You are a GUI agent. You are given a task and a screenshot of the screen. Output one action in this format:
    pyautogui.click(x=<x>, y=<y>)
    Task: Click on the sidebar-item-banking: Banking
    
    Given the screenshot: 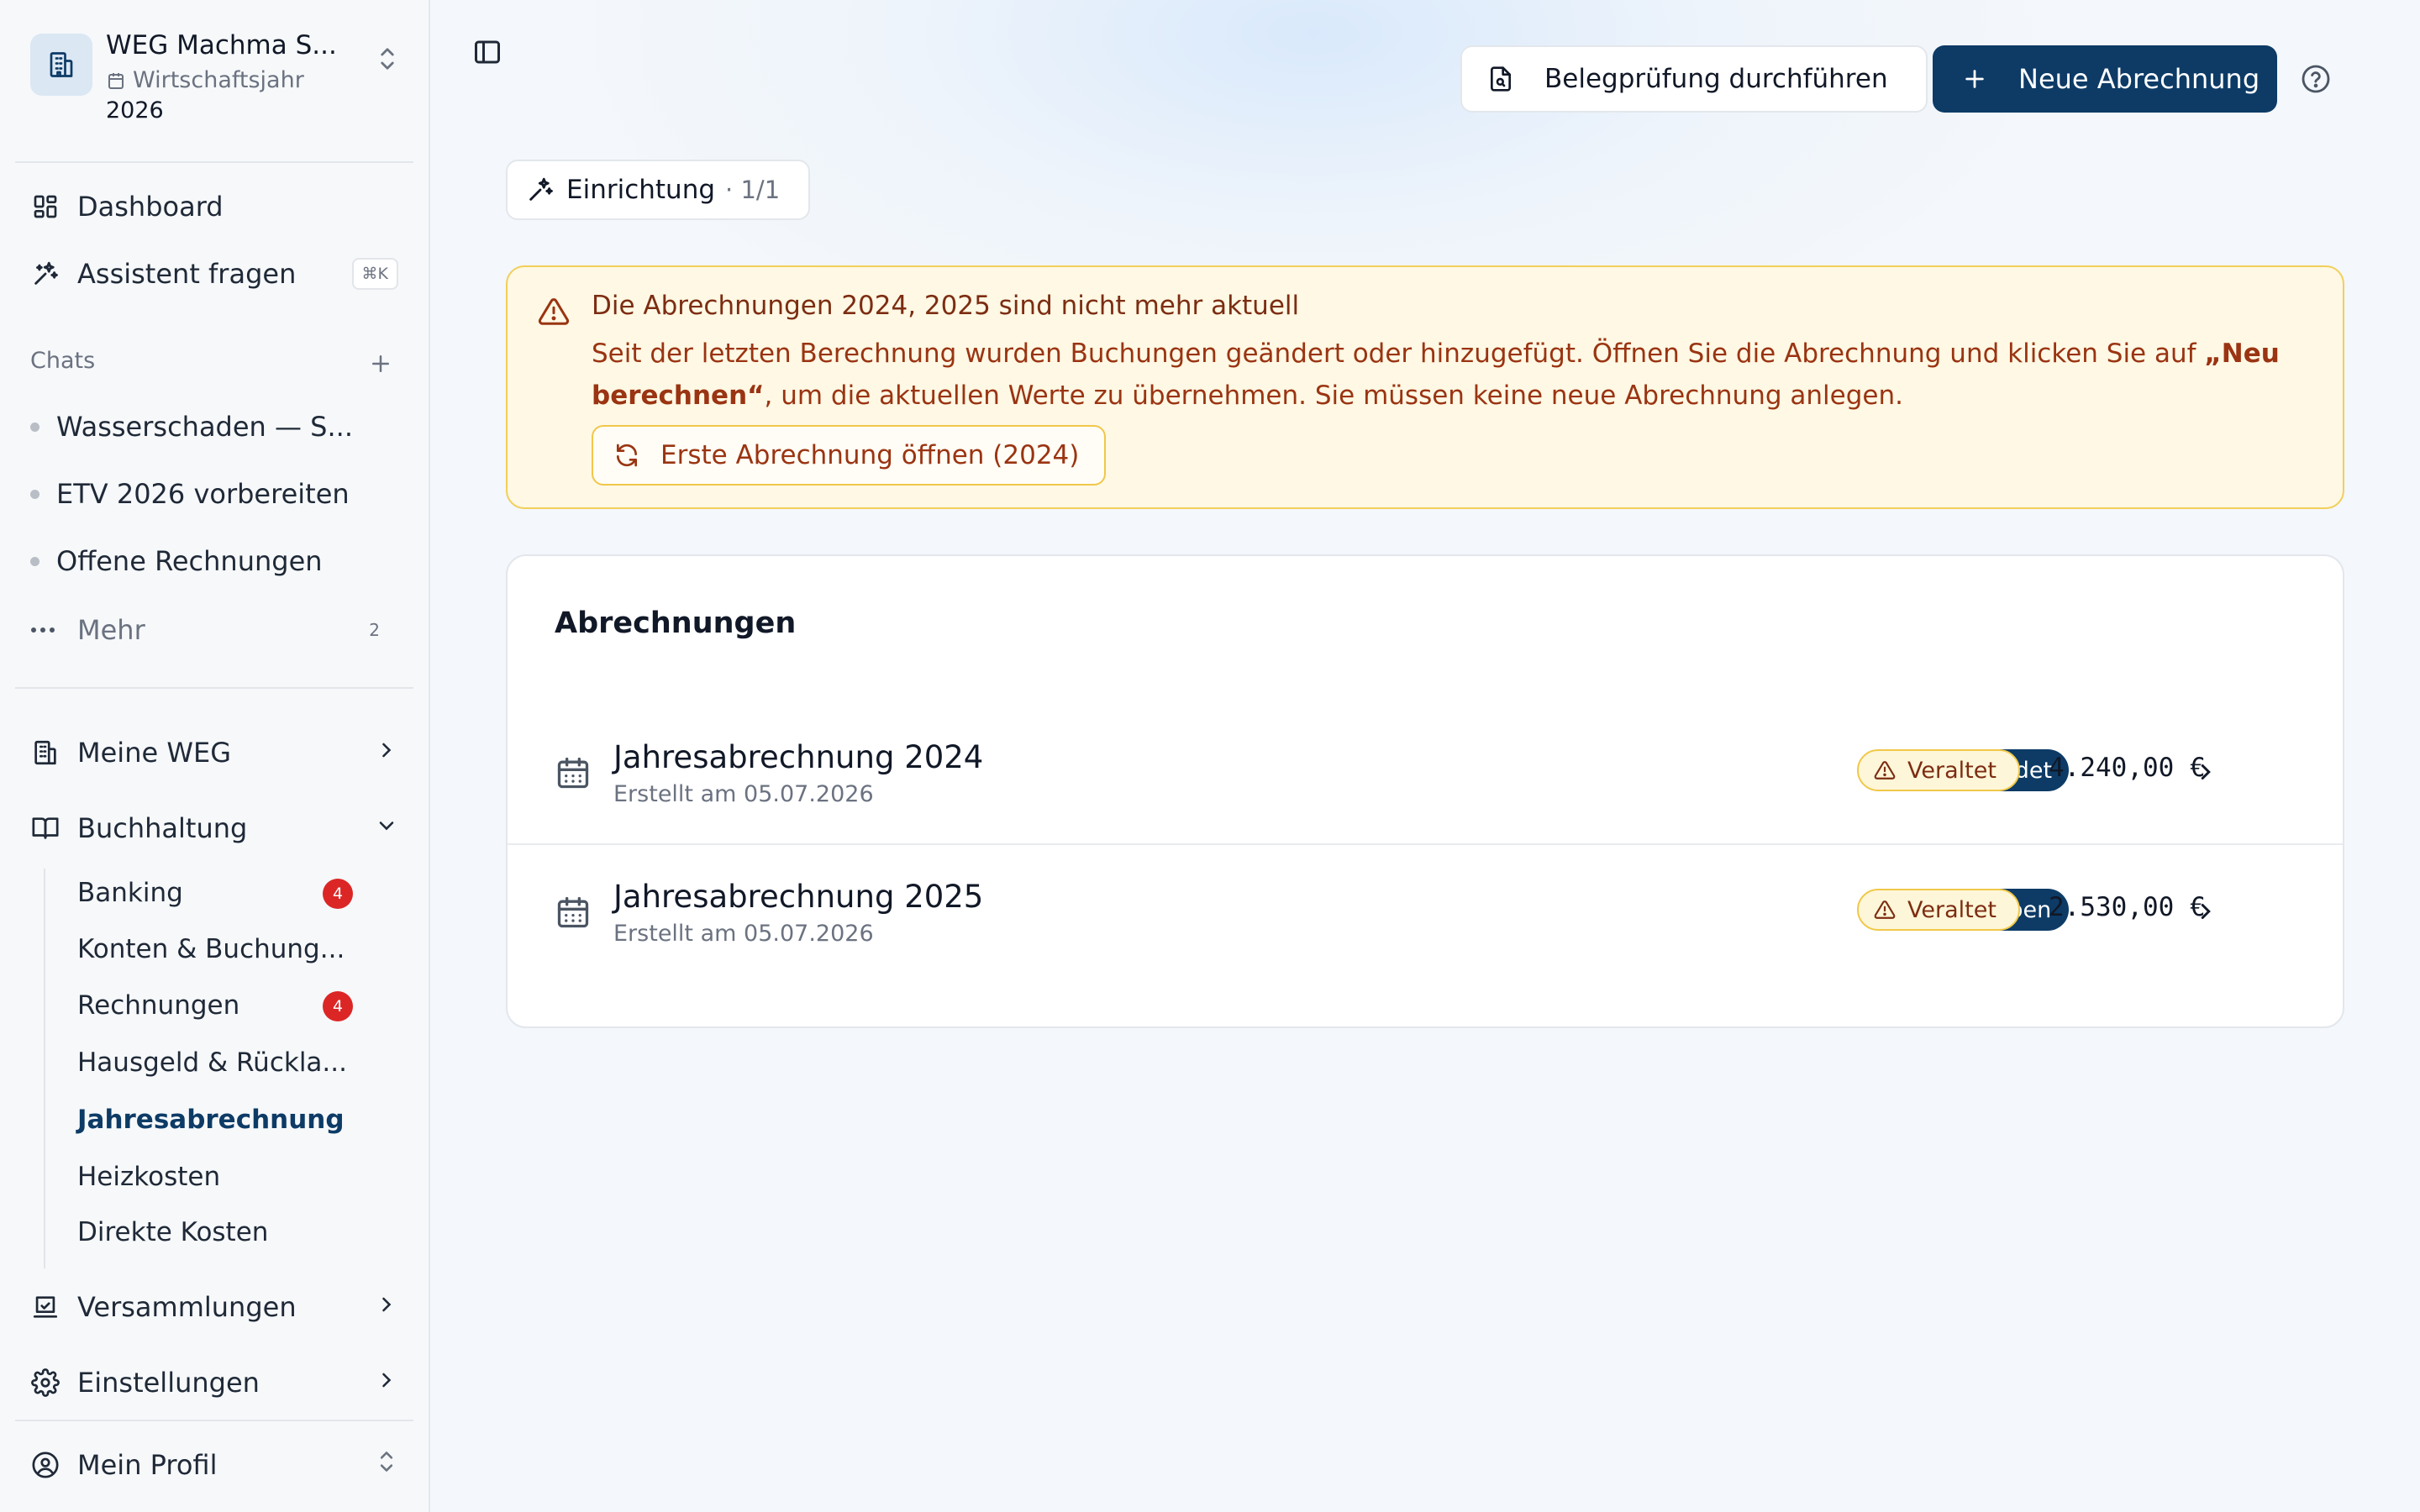 What is the action you would take?
    pyautogui.click(x=211, y=893)
    